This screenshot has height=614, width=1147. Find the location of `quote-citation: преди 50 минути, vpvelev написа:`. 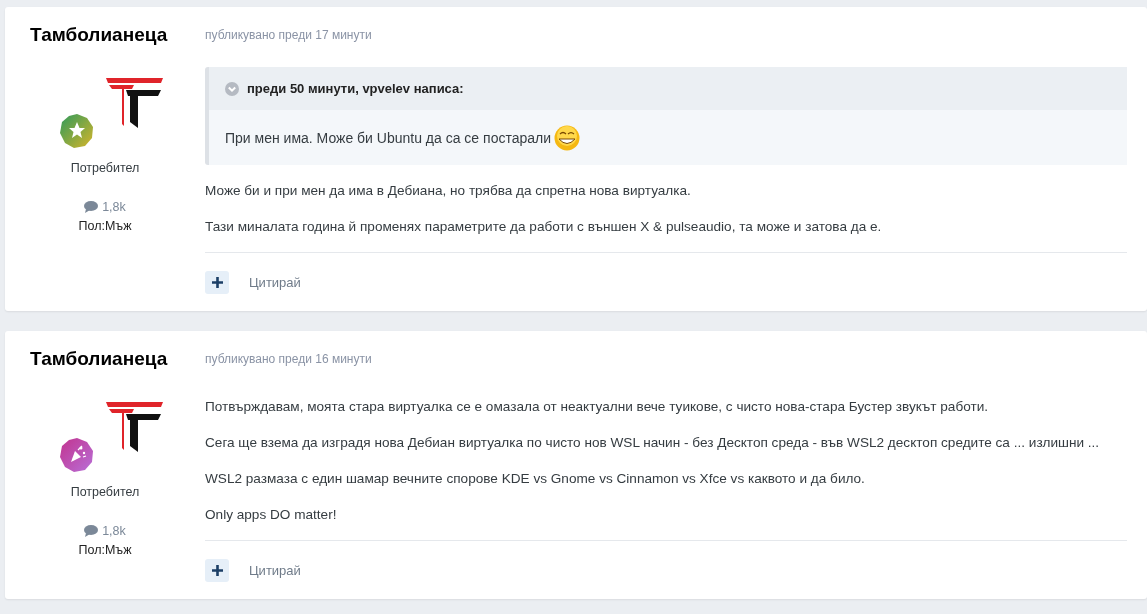

quote-citation: преди 50 минути, vpvelev написа: is located at coordinates (355, 88).